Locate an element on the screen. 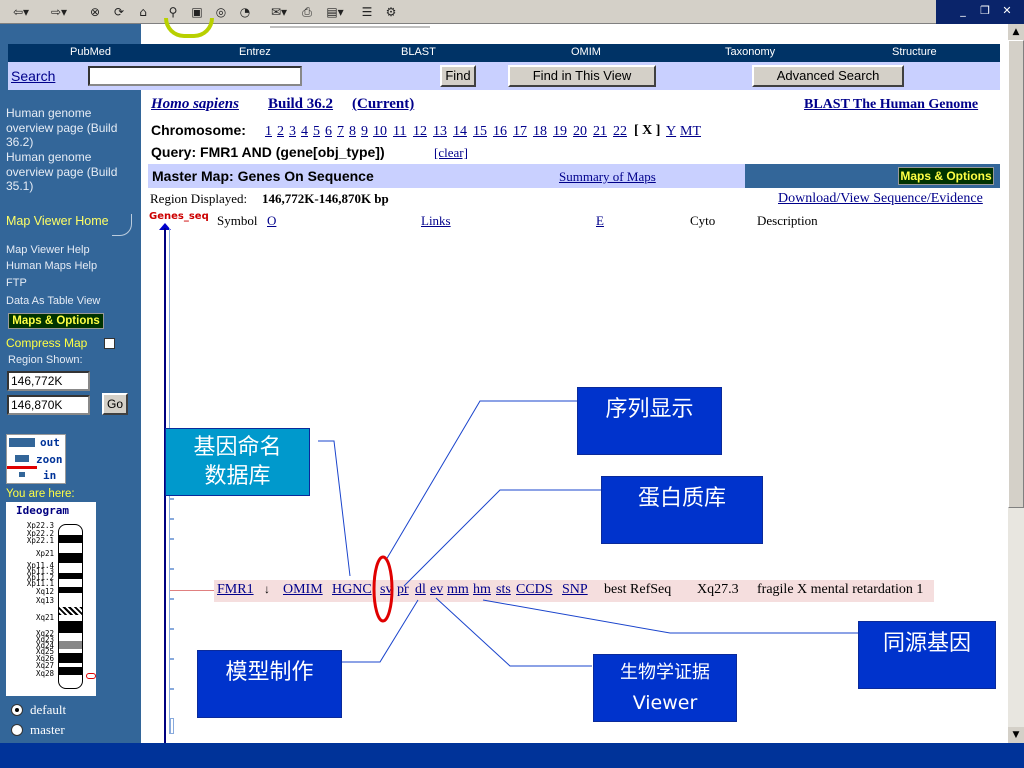 This screenshot has height=768, width=1024. gene-link-sv: sv is located at coordinates (386, 590).